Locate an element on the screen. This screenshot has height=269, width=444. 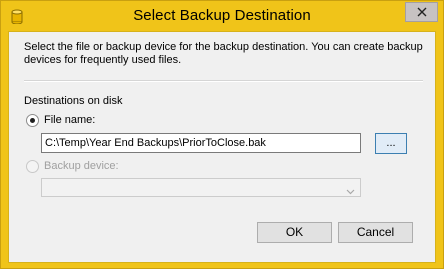
cancel-button: Cancel is located at coordinates (375, 232).